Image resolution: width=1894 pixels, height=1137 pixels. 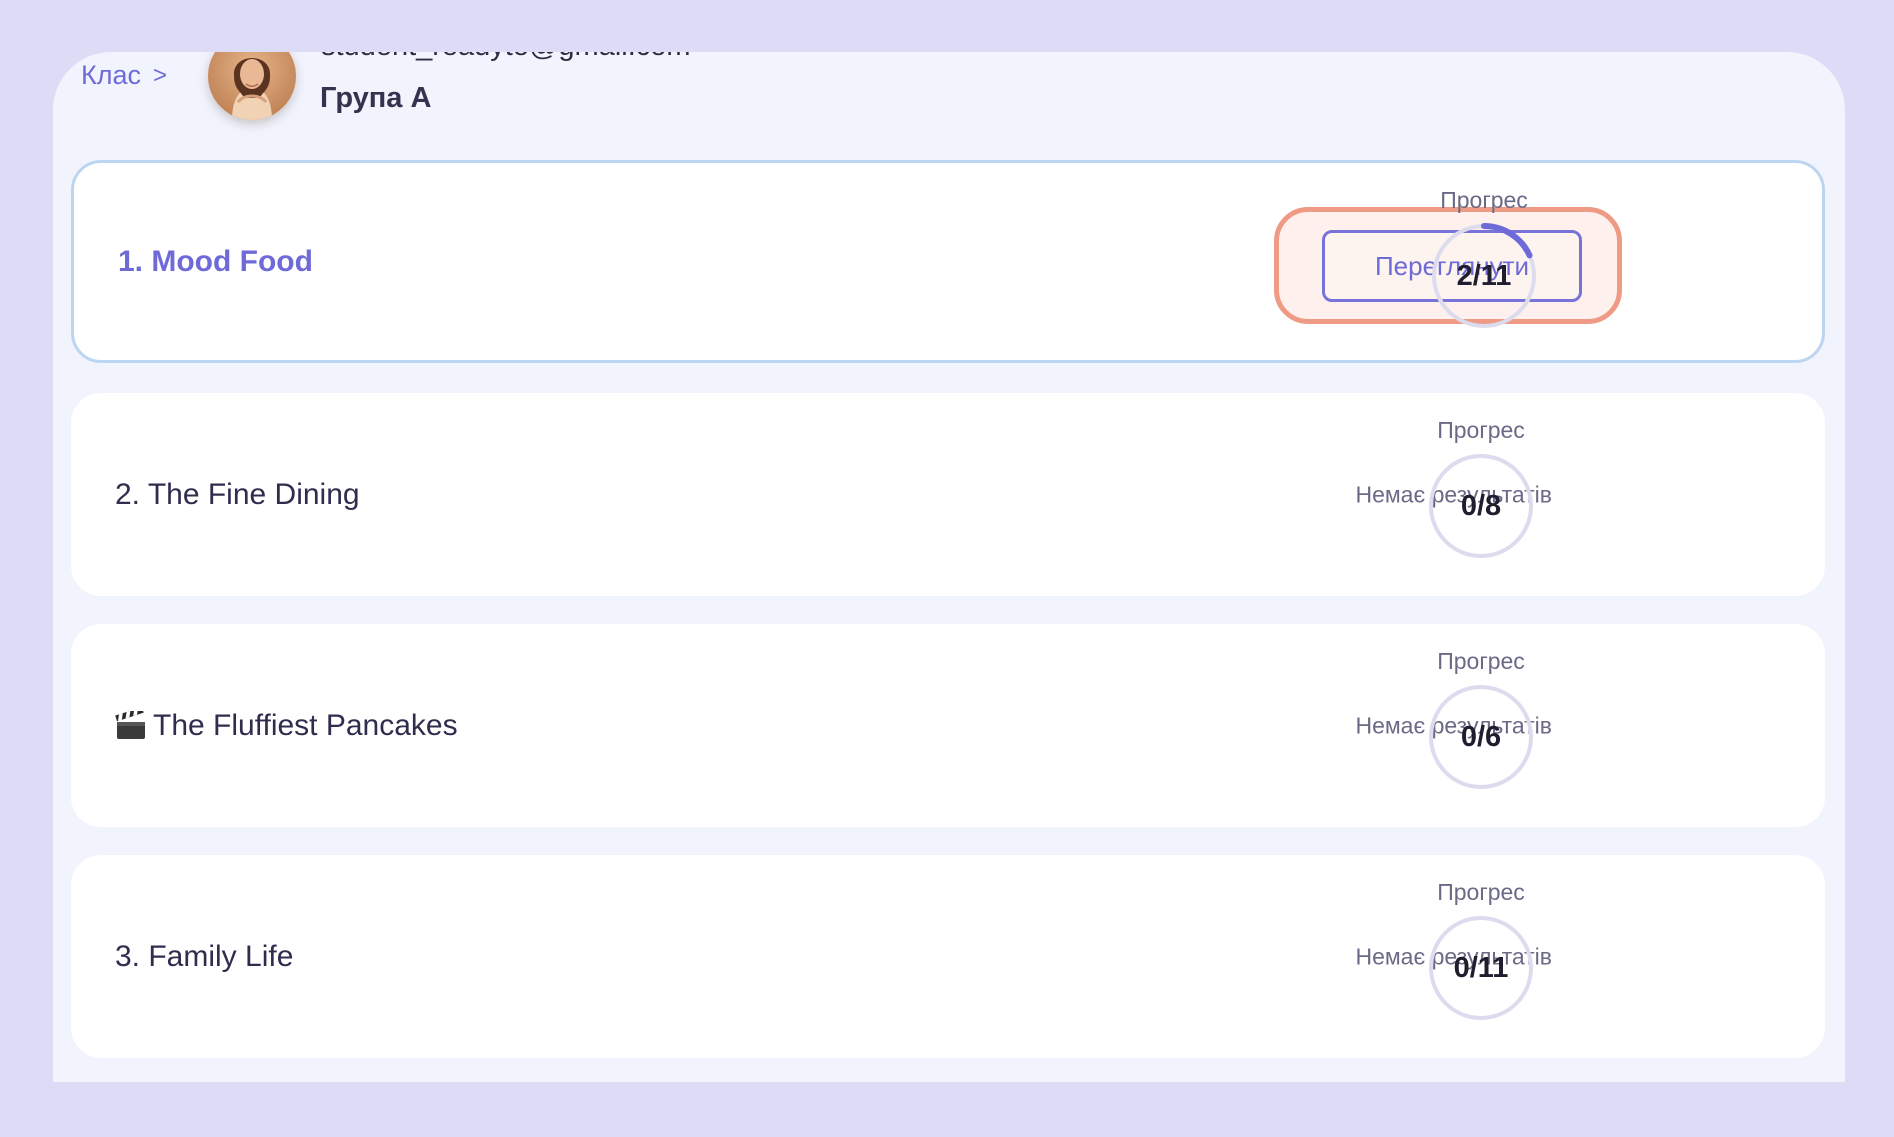 I want to click on progress-indicator: Прогрес 0/8, so click(x=1481, y=492).